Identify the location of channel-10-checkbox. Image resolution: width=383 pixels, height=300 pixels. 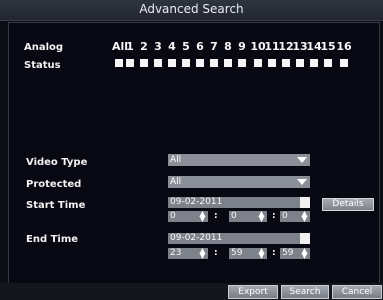
(258, 63).